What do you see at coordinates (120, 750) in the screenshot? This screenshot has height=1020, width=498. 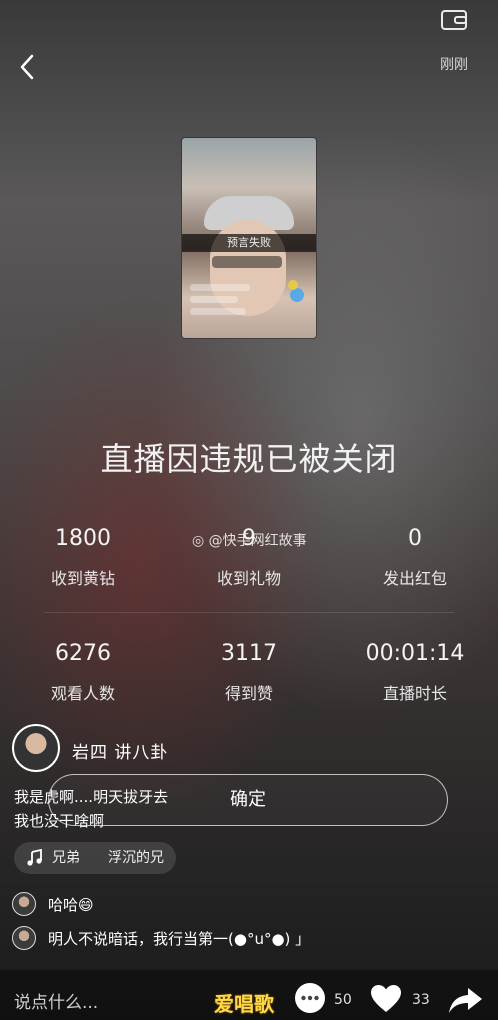 I see `username: 岩四 讲八卦` at bounding box center [120, 750].